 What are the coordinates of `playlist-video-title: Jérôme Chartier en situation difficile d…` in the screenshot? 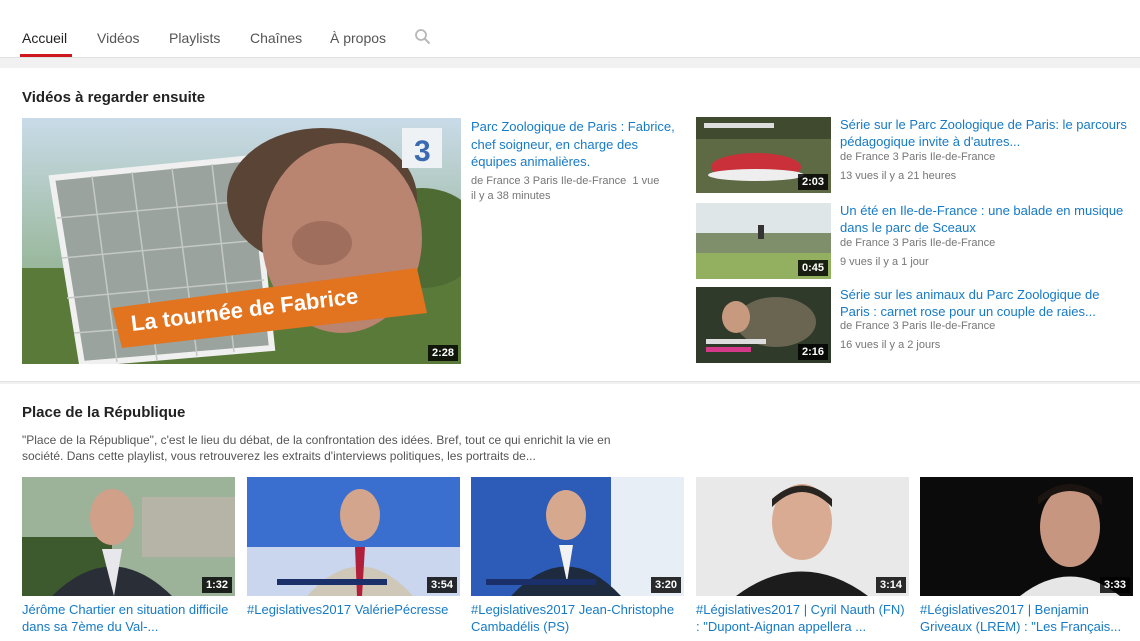 It's located at (128, 618).